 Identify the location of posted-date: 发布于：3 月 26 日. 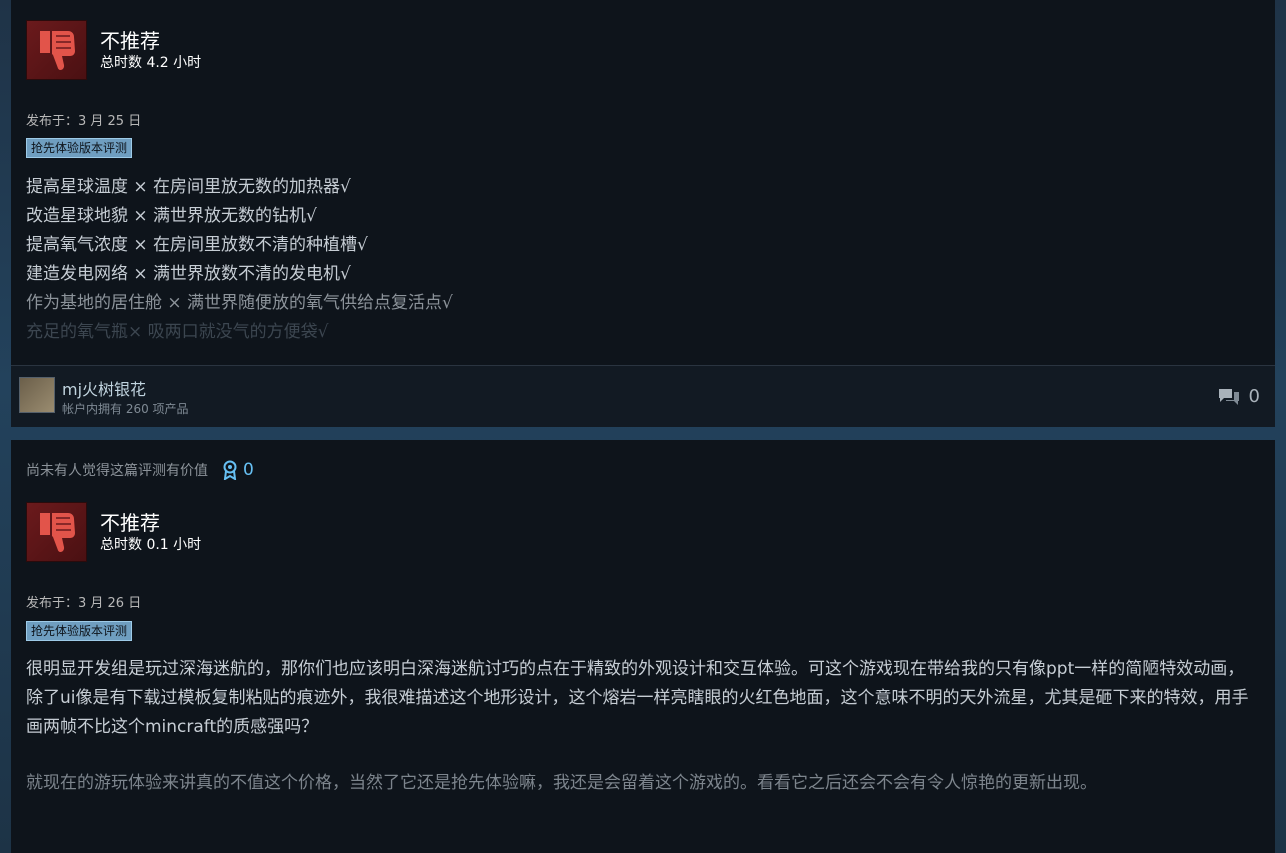
(84, 603).